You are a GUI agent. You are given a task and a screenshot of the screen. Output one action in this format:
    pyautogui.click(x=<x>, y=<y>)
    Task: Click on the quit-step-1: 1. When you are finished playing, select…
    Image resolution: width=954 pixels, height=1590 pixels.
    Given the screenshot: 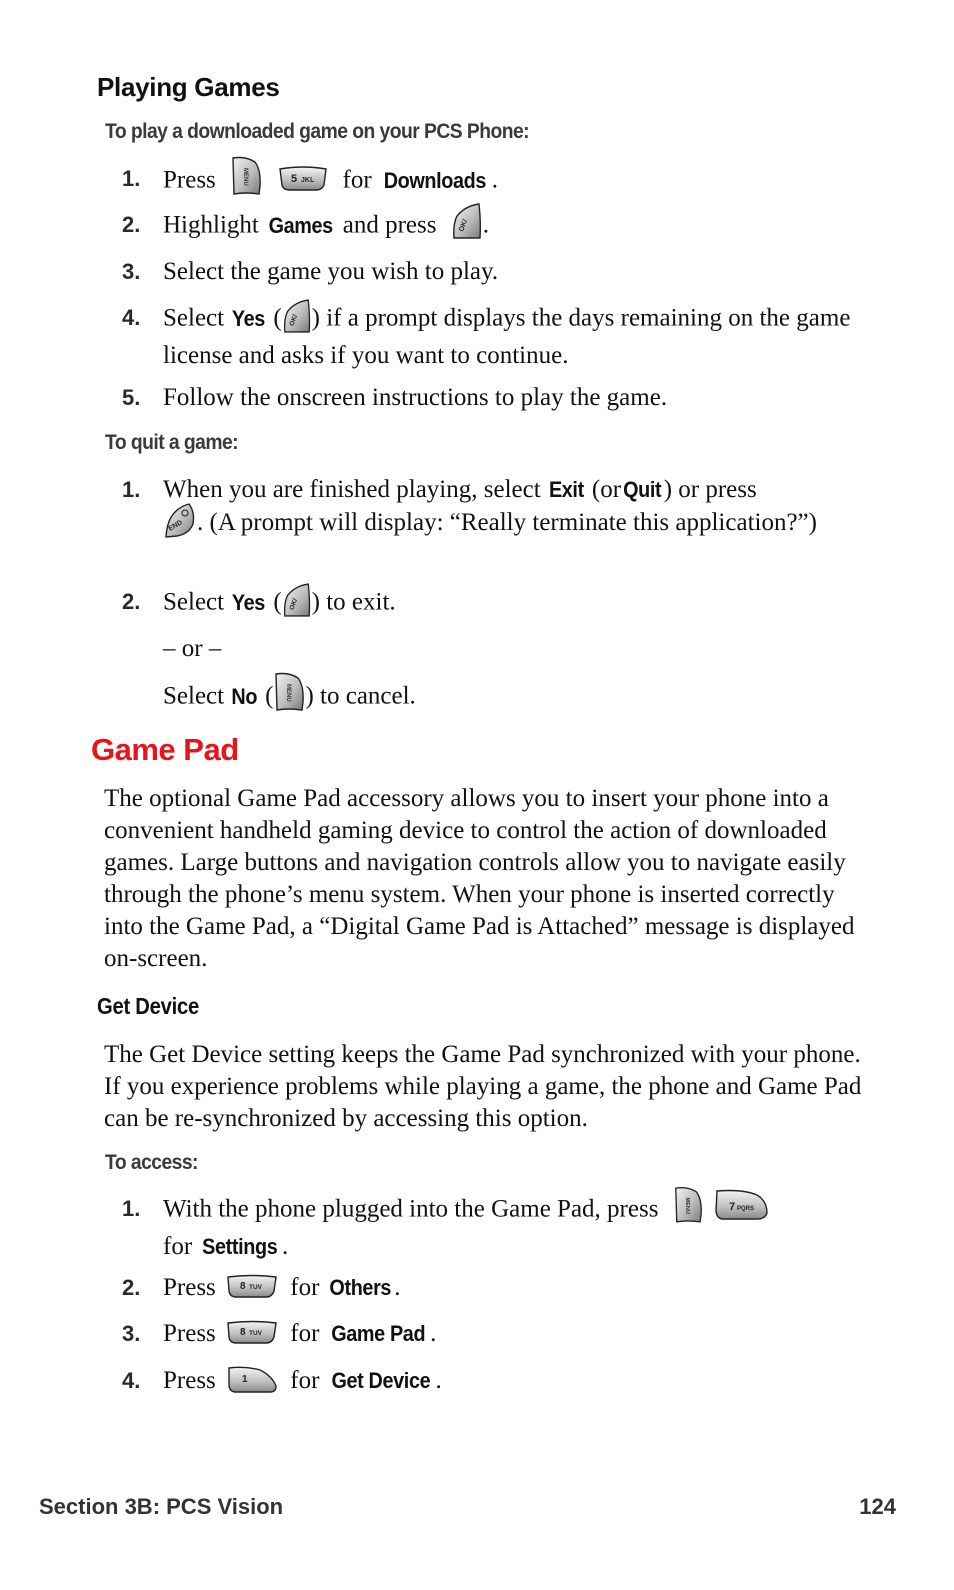 What is the action you would take?
    pyautogui.click(x=492, y=507)
    